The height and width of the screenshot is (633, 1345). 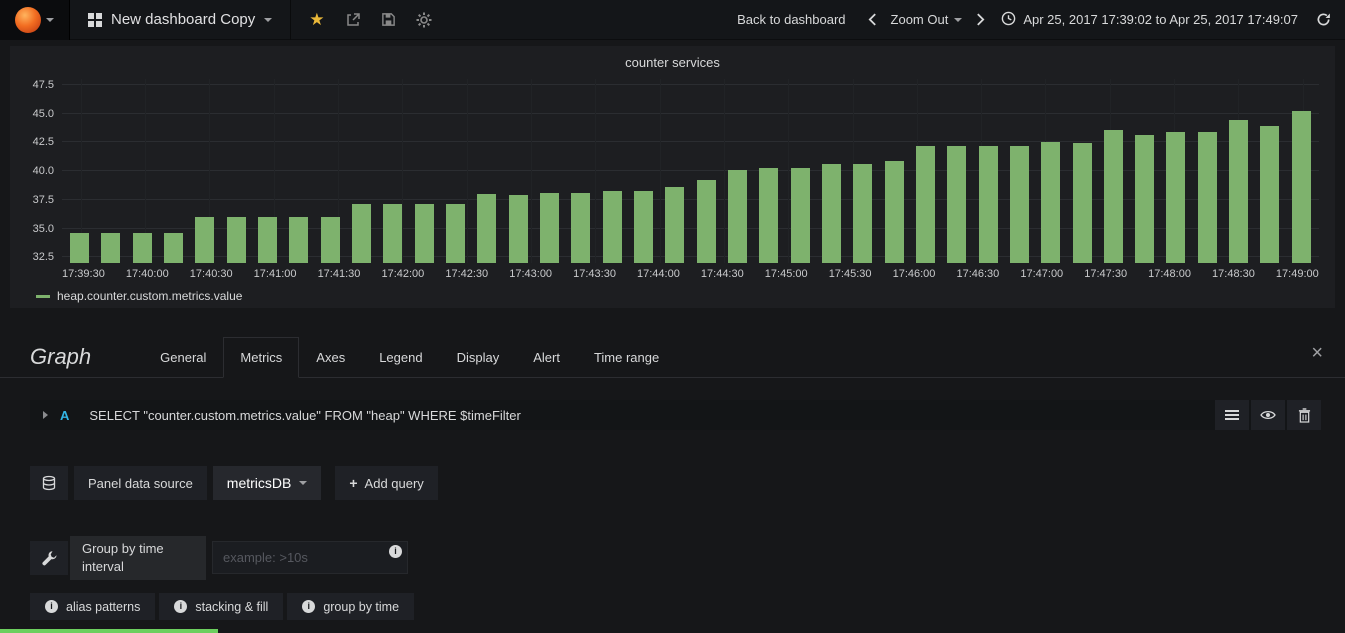 What do you see at coordinates (672, 58) in the screenshot?
I see `panel-title: counter services` at bounding box center [672, 58].